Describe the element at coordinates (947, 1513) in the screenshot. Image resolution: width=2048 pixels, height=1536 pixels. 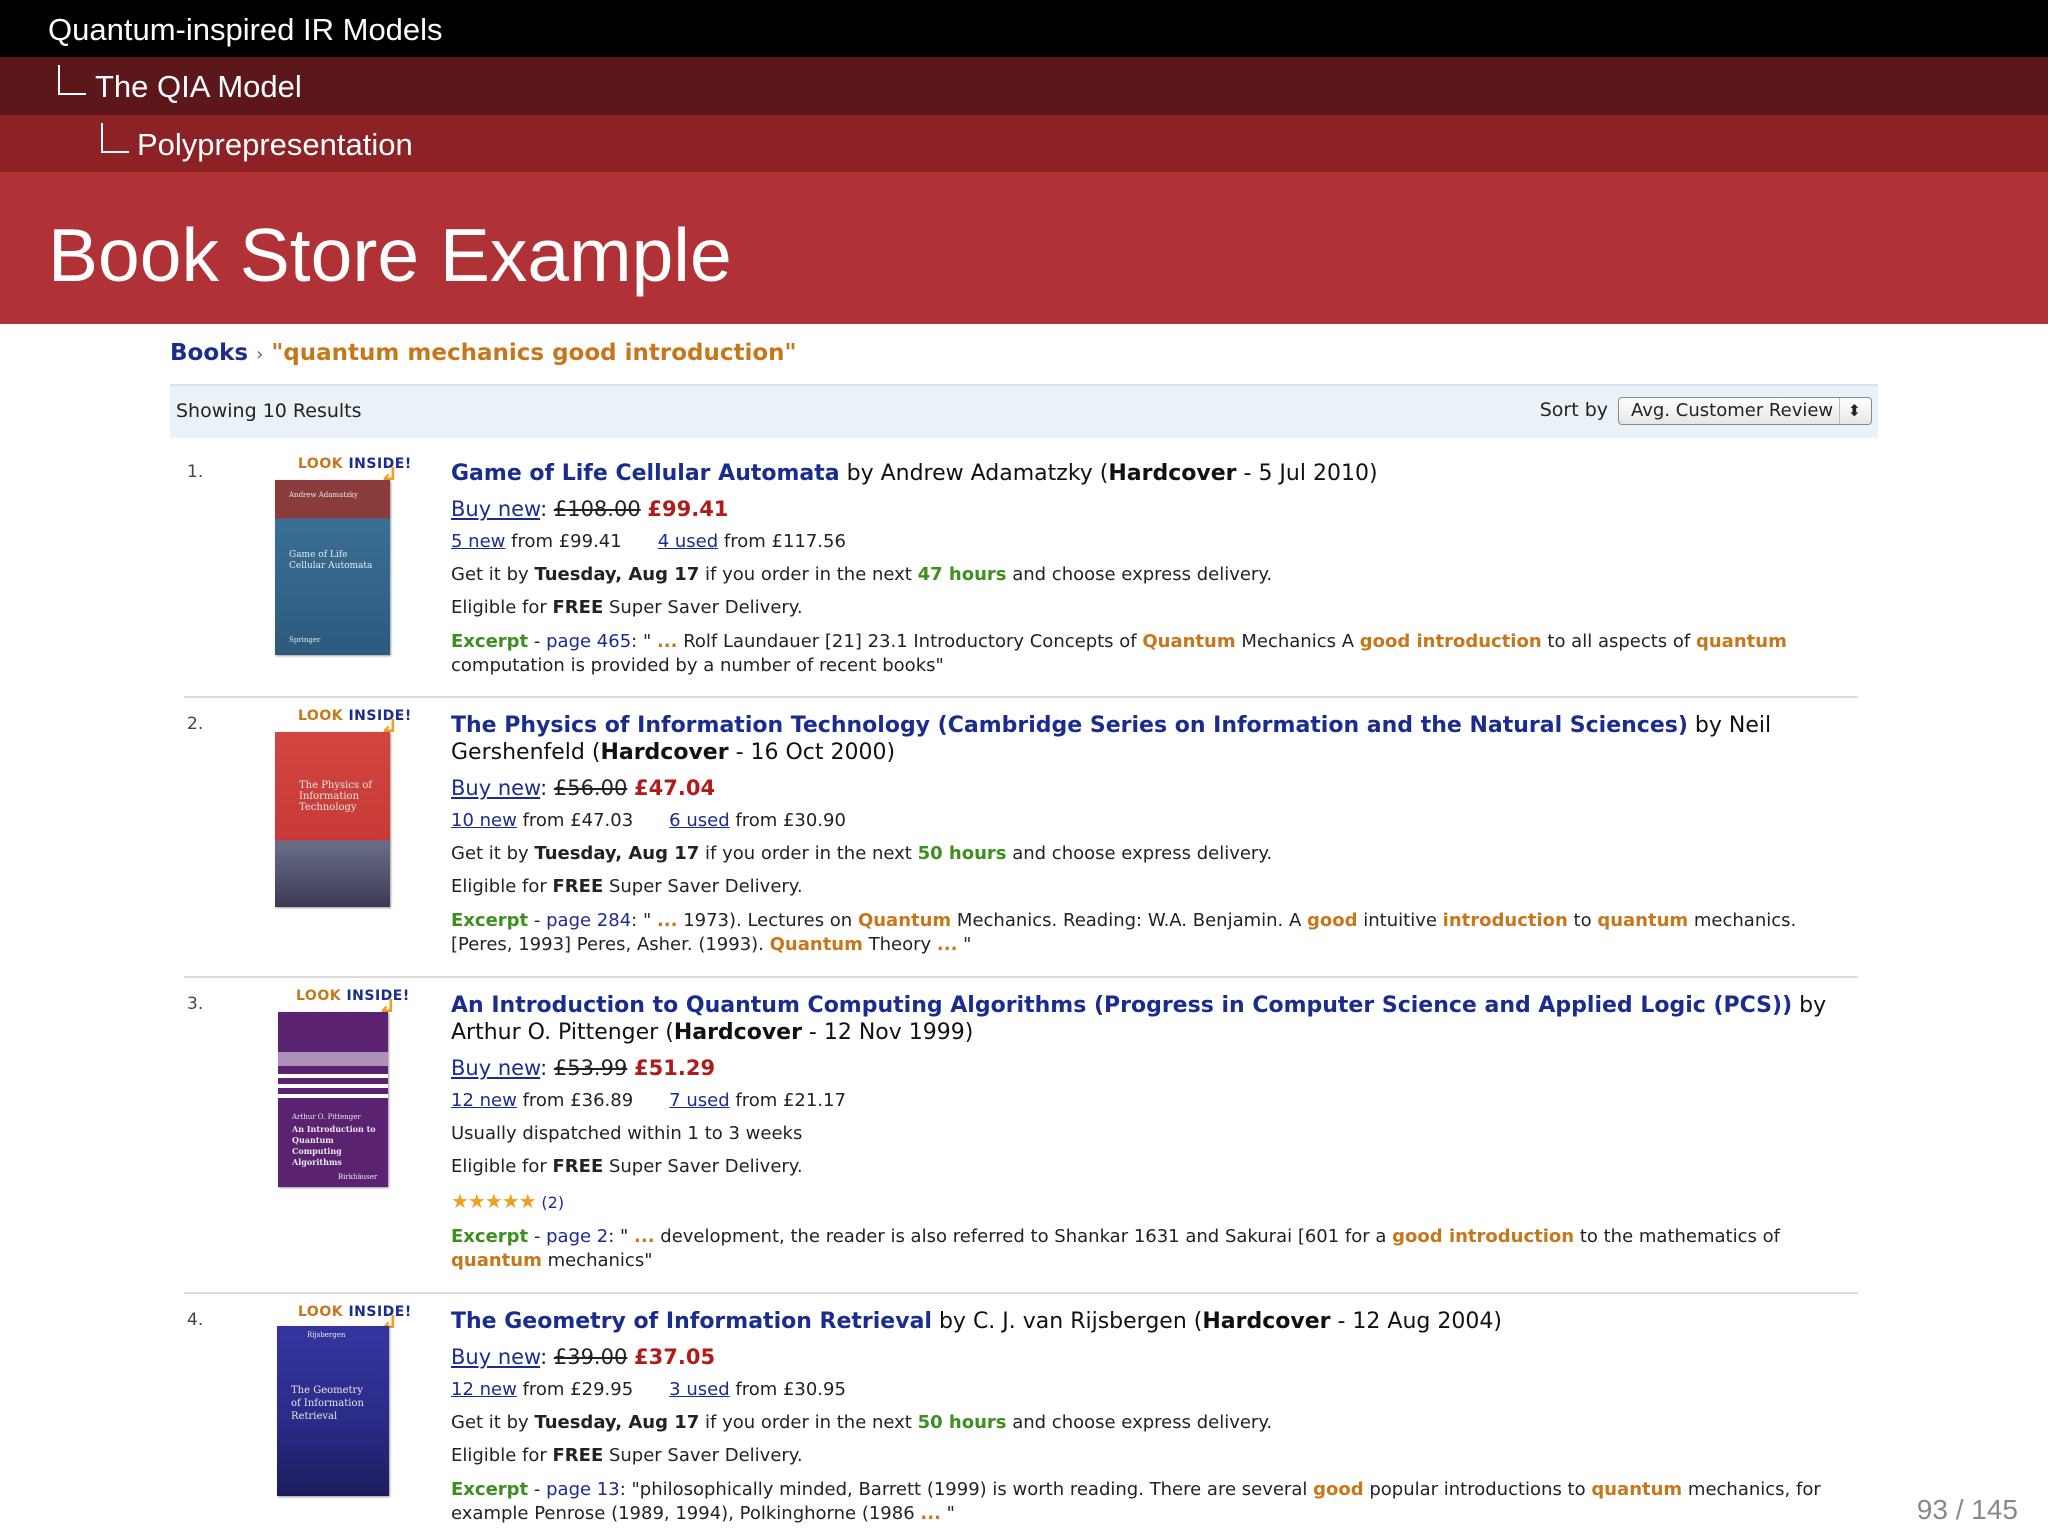
I see `excerpt-text: "` at that location.